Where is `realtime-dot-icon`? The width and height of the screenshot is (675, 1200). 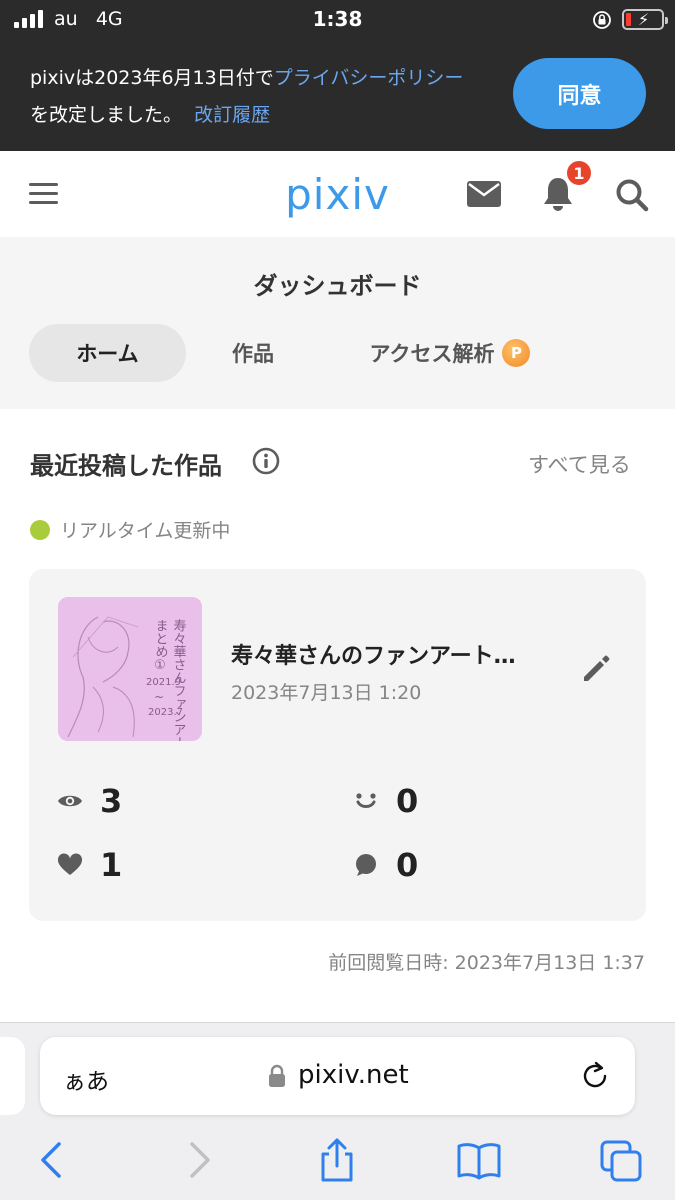
realtime-dot-icon is located at coordinates (40, 529).